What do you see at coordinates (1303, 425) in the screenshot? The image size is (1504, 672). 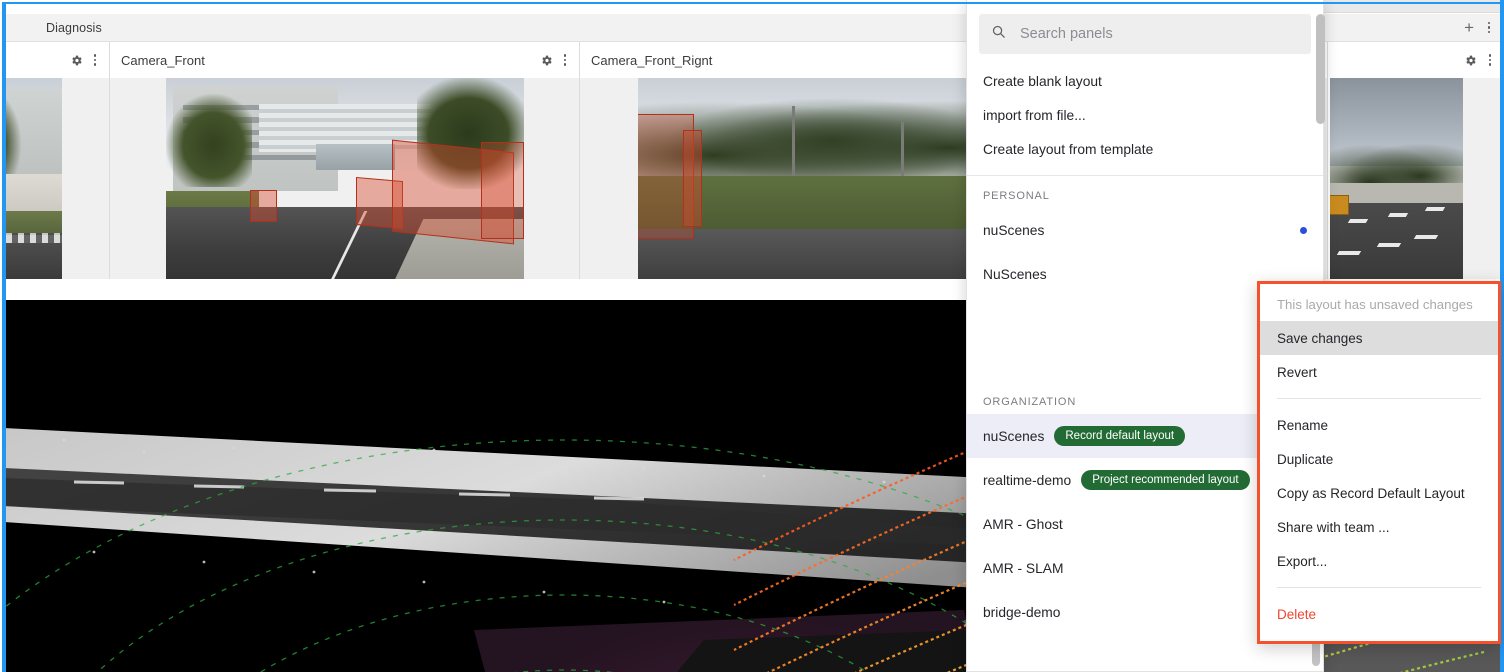 I see `rename-label: Rename` at bounding box center [1303, 425].